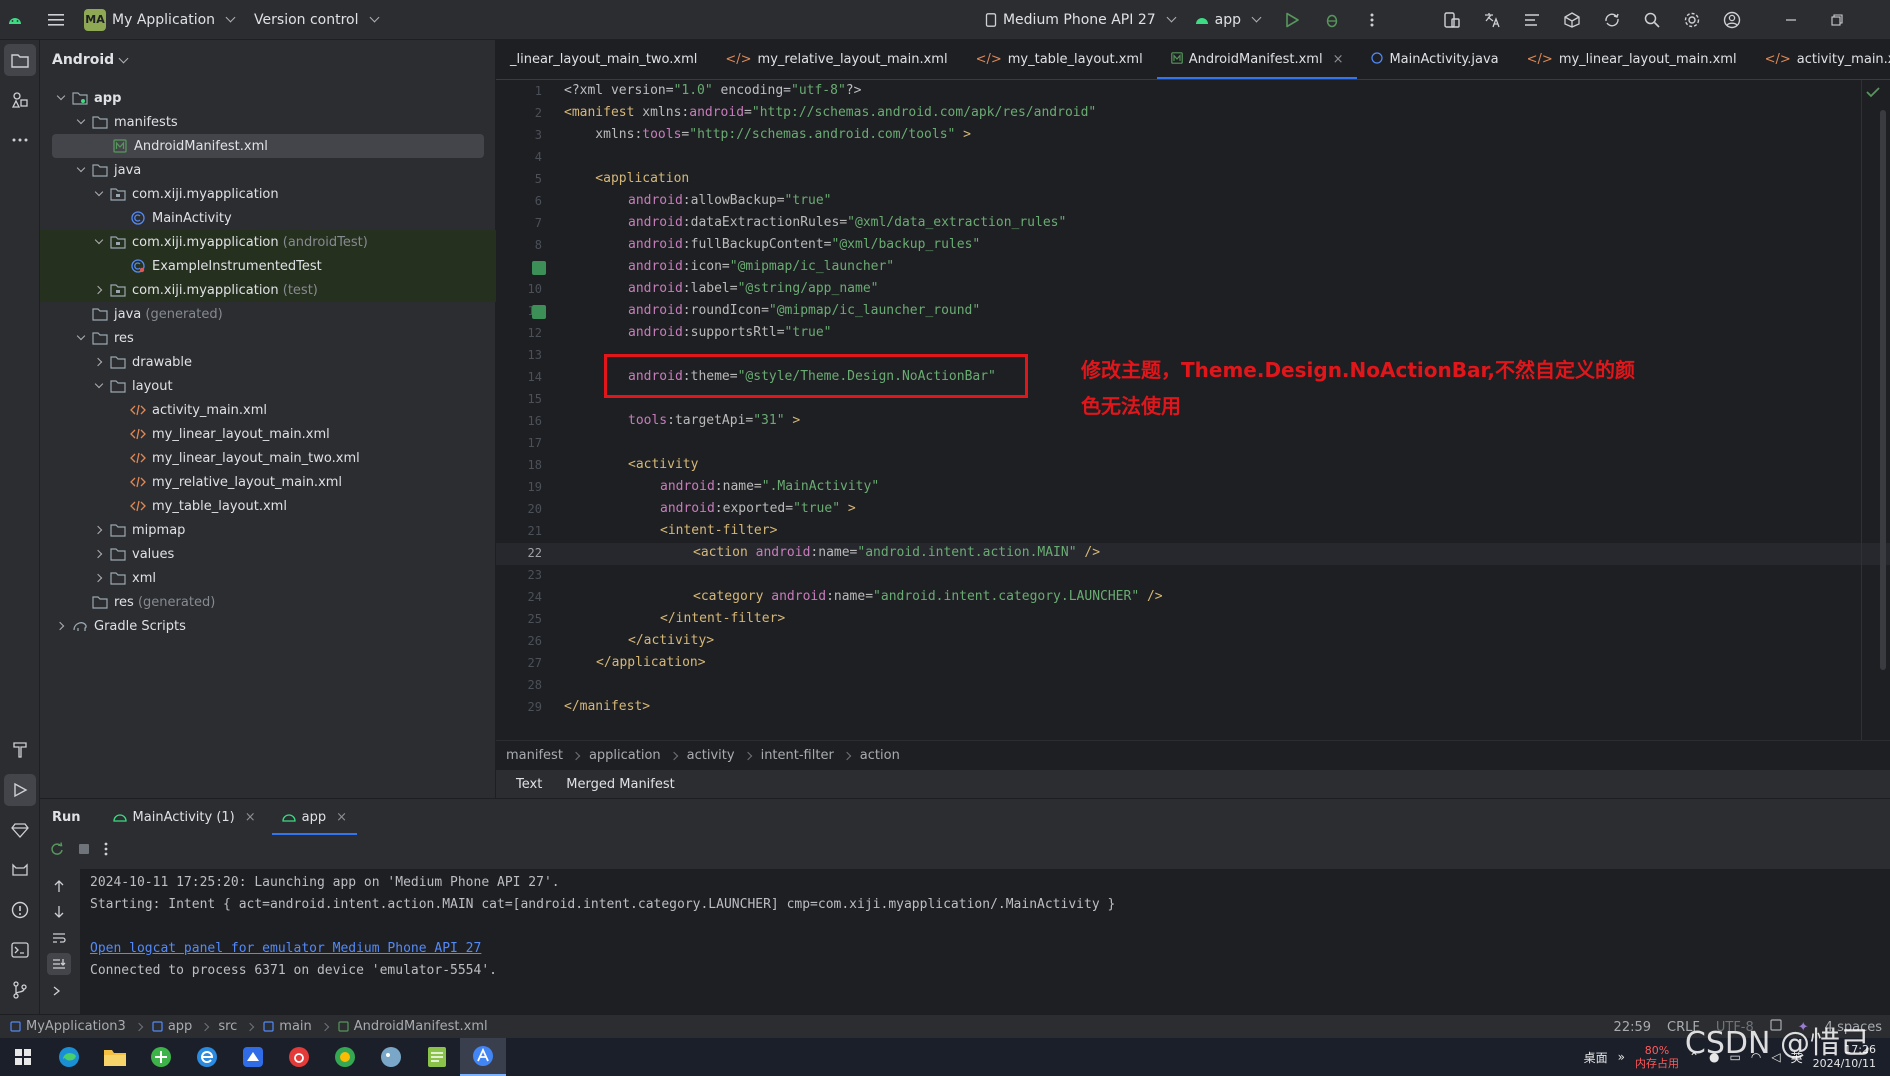 The width and height of the screenshot is (1890, 1076). Describe the element at coordinates (268, 578) in the screenshot. I see `tree-item-xml: xml` at that location.